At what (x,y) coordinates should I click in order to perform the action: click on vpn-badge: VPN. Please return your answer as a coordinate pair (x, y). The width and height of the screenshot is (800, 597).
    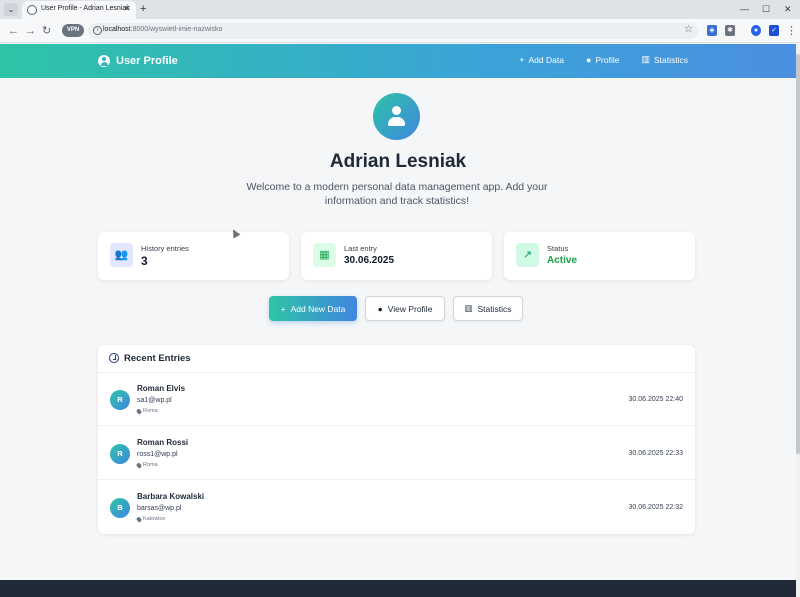
    Looking at the image, I should click on (73, 30).